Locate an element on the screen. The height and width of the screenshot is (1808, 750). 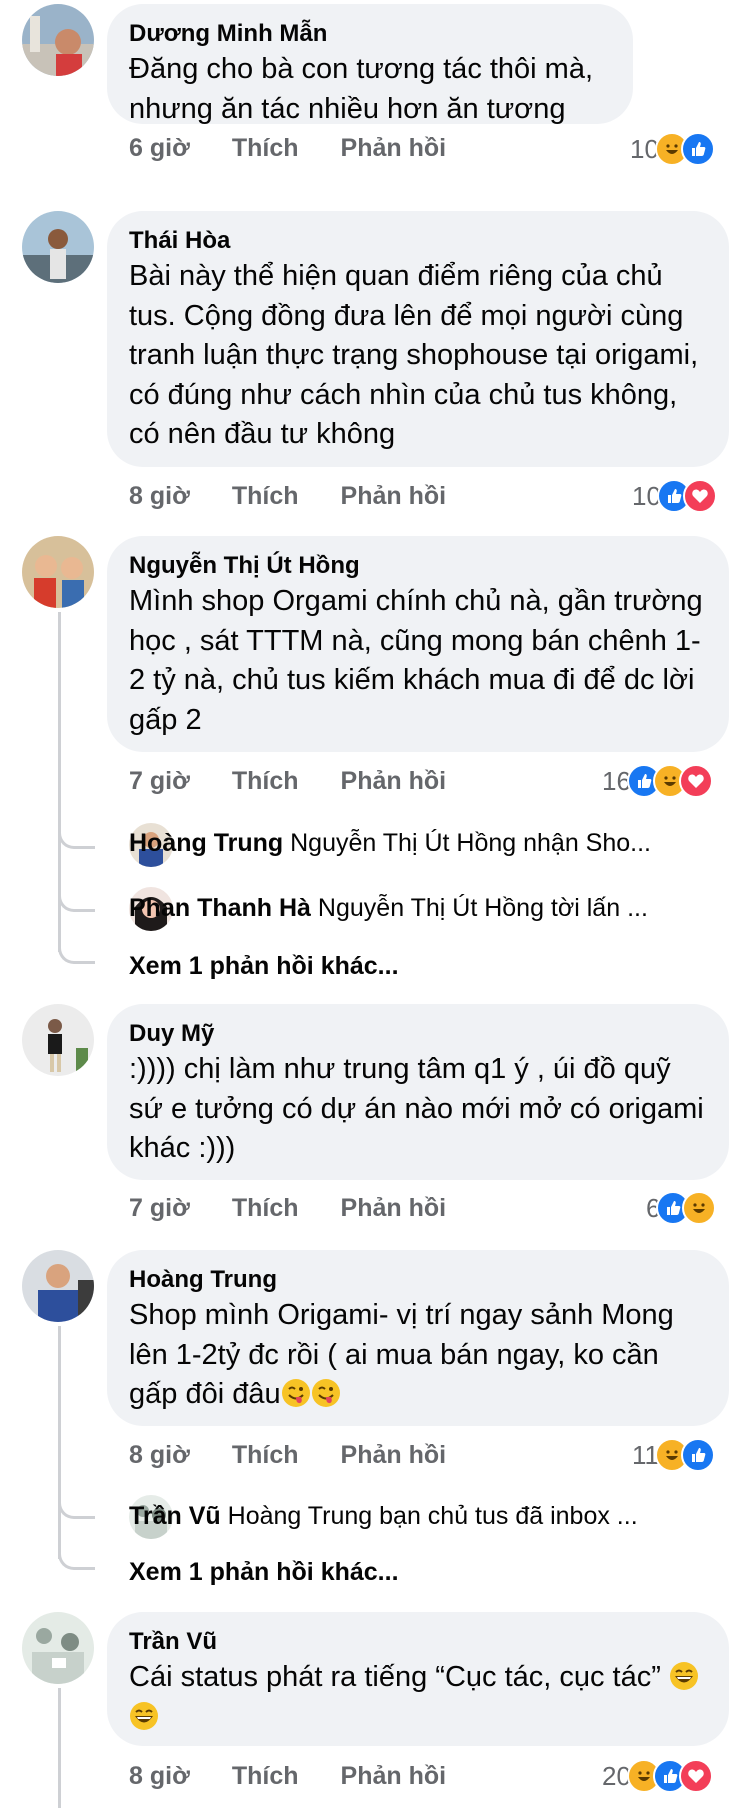
reply-author: Trần Vũ is located at coordinates (175, 1516).